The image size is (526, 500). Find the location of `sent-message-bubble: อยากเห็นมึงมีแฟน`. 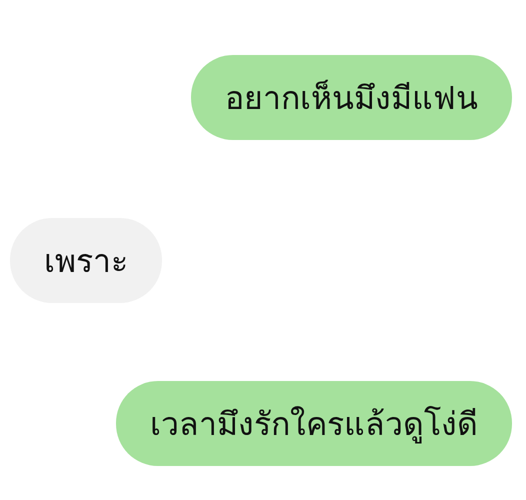

sent-message-bubble: อยากเห็นมึงมีแฟน is located at coordinates (351, 97).